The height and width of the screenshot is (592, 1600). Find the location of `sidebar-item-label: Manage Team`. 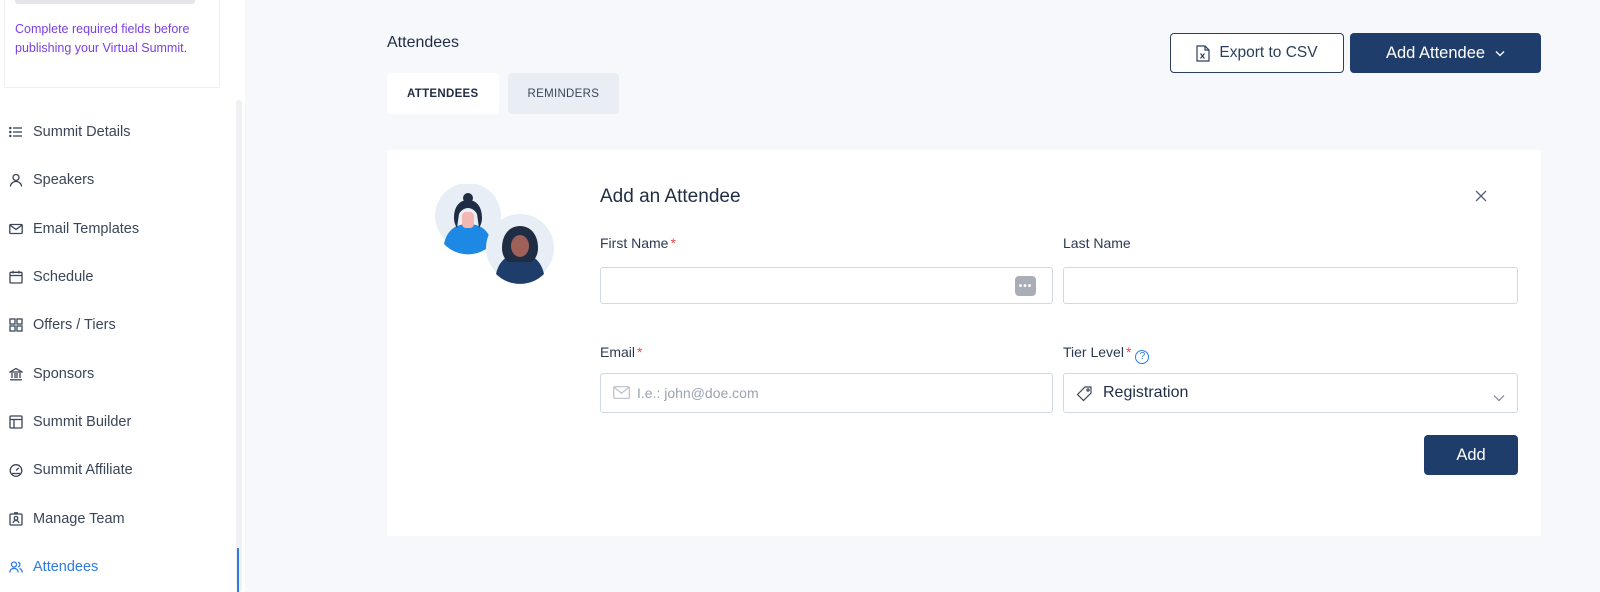

sidebar-item-label: Manage Team is located at coordinates (79, 518).